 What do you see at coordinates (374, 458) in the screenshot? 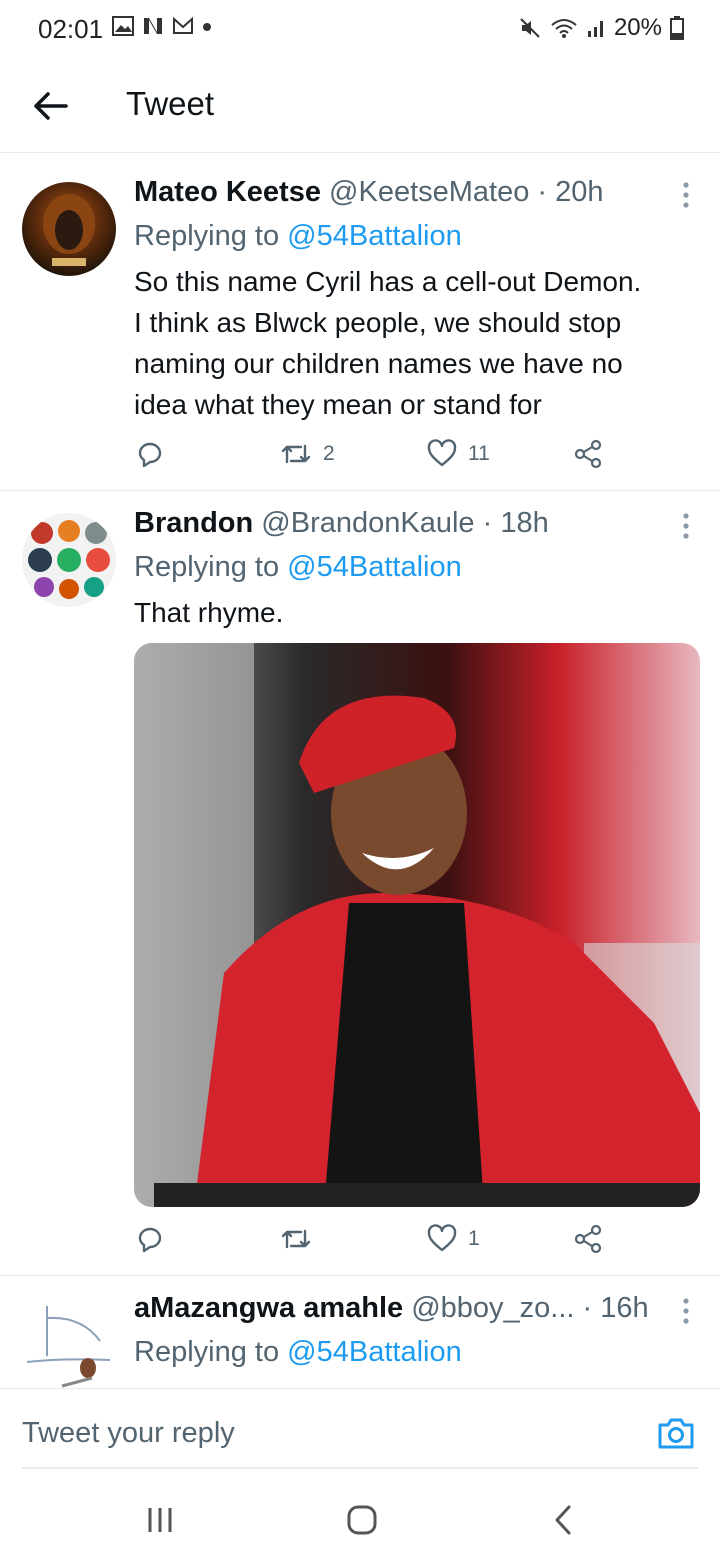
I see `tweet-actions: 2 11` at bounding box center [374, 458].